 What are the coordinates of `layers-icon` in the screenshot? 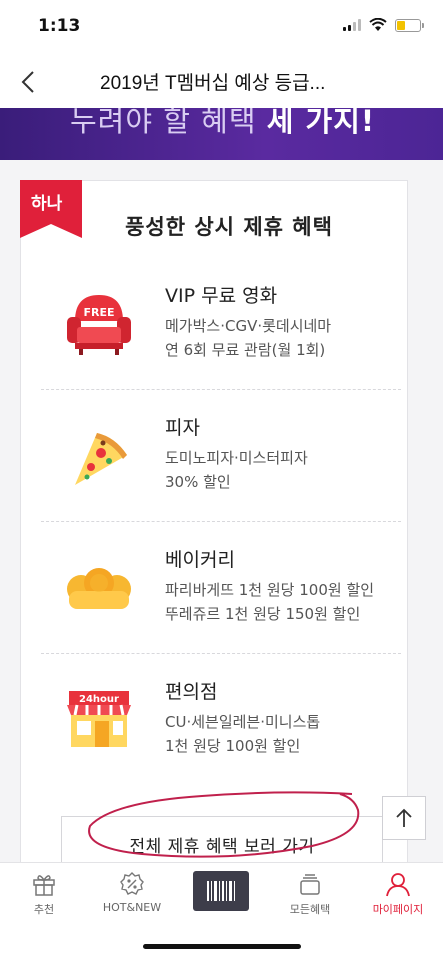 It's located at (310, 884).